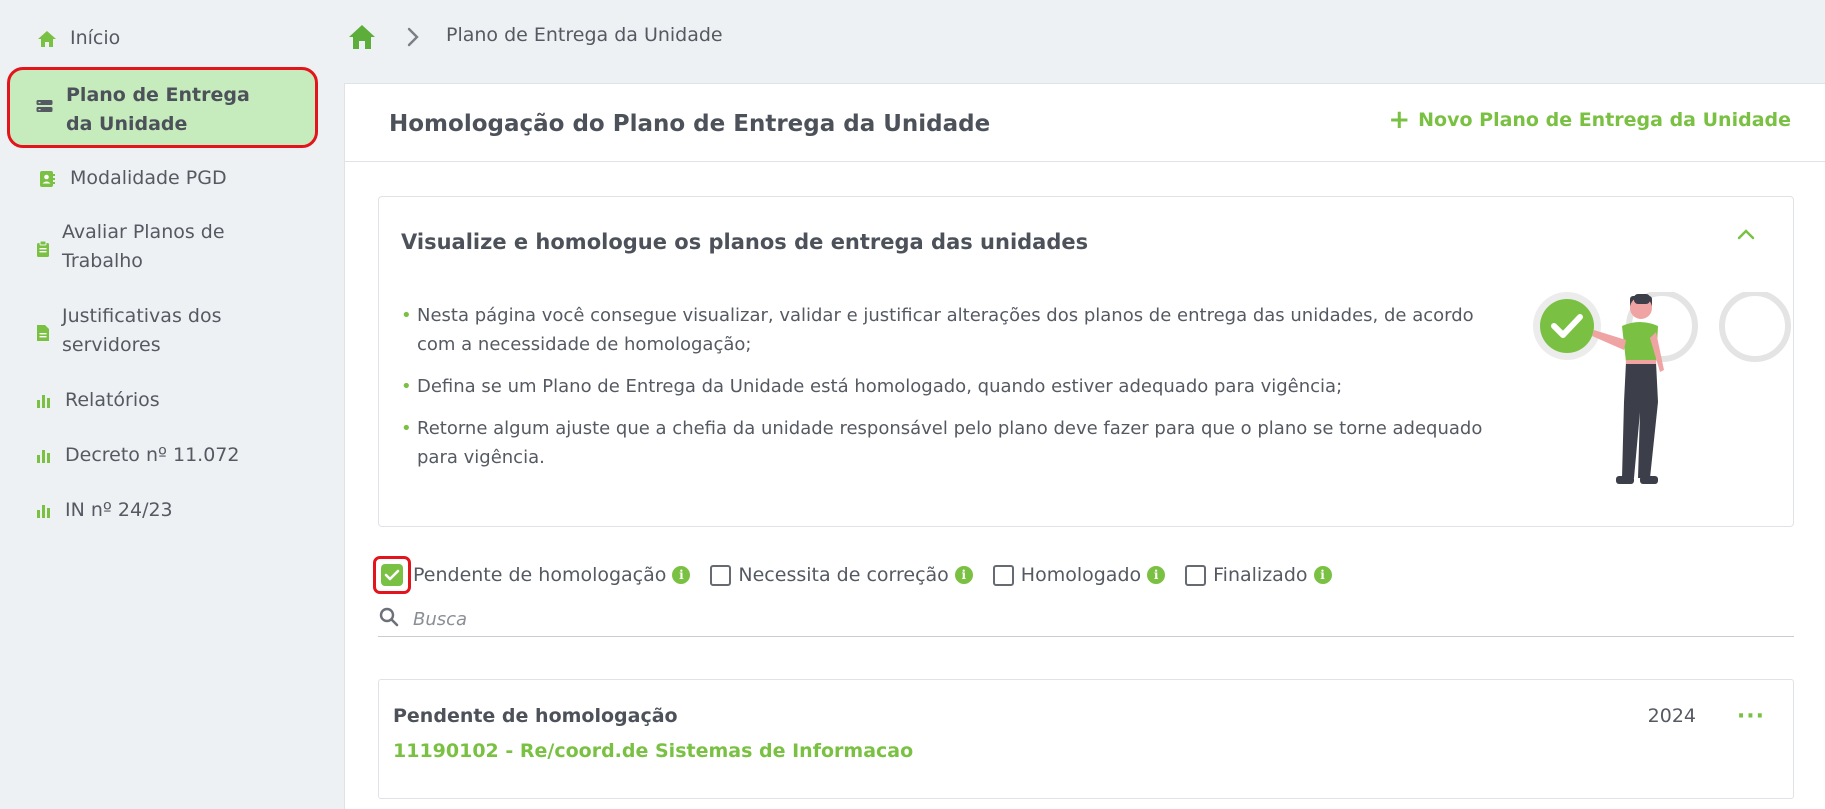 The width and height of the screenshot is (1825, 809). I want to click on new-plan-label: Novo Plano de Entrega da Unidade, so click(1604, 120).